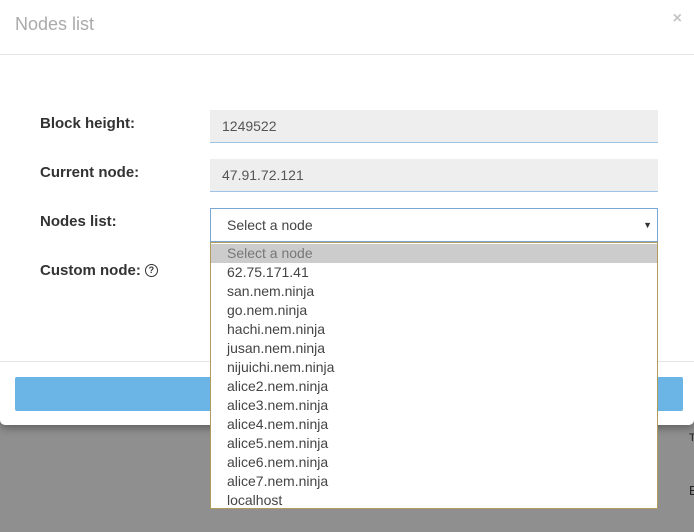 This screenshot has width=694, height=532. I want to click on dropdown-option: alice2.nem.ninja, so click(434, 386).